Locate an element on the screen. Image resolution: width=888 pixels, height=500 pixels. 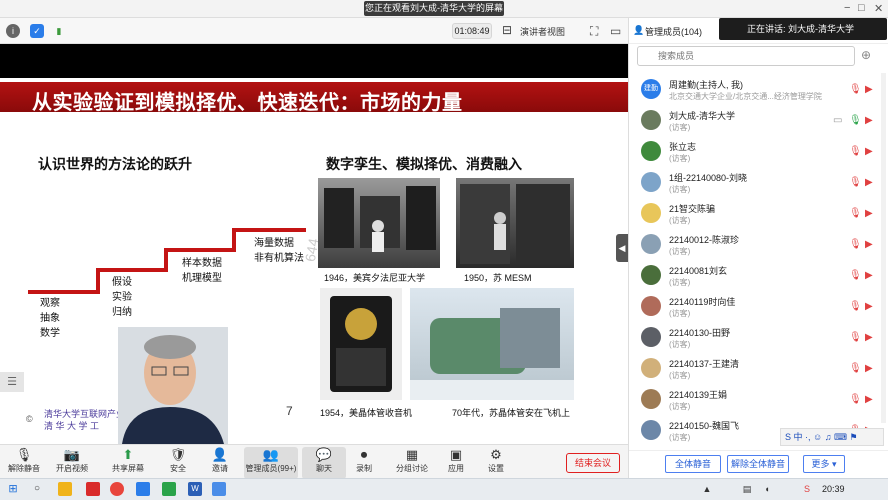
end-meeting-button: 结束会议 is located at coordinates (593, 463).